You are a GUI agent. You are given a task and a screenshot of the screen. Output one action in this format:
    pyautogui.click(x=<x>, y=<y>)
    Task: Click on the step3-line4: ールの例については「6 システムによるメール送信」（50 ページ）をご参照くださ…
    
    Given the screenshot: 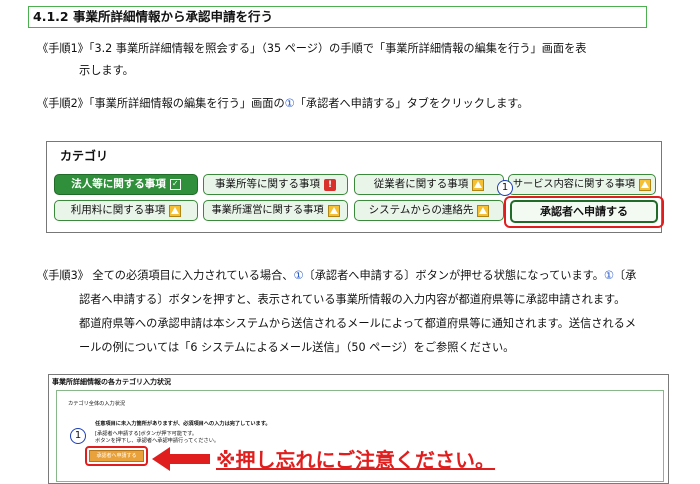 What is the action you would take?
    pyautogui.click(x=297, y=347)
    